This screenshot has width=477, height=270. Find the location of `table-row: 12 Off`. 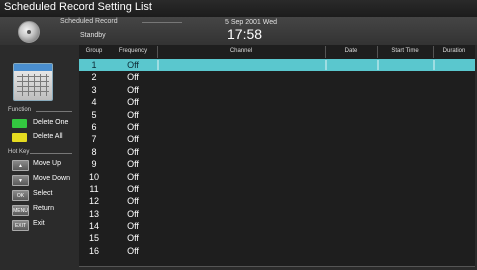

table-row: 12 Off is located at coordinates (277, 201).